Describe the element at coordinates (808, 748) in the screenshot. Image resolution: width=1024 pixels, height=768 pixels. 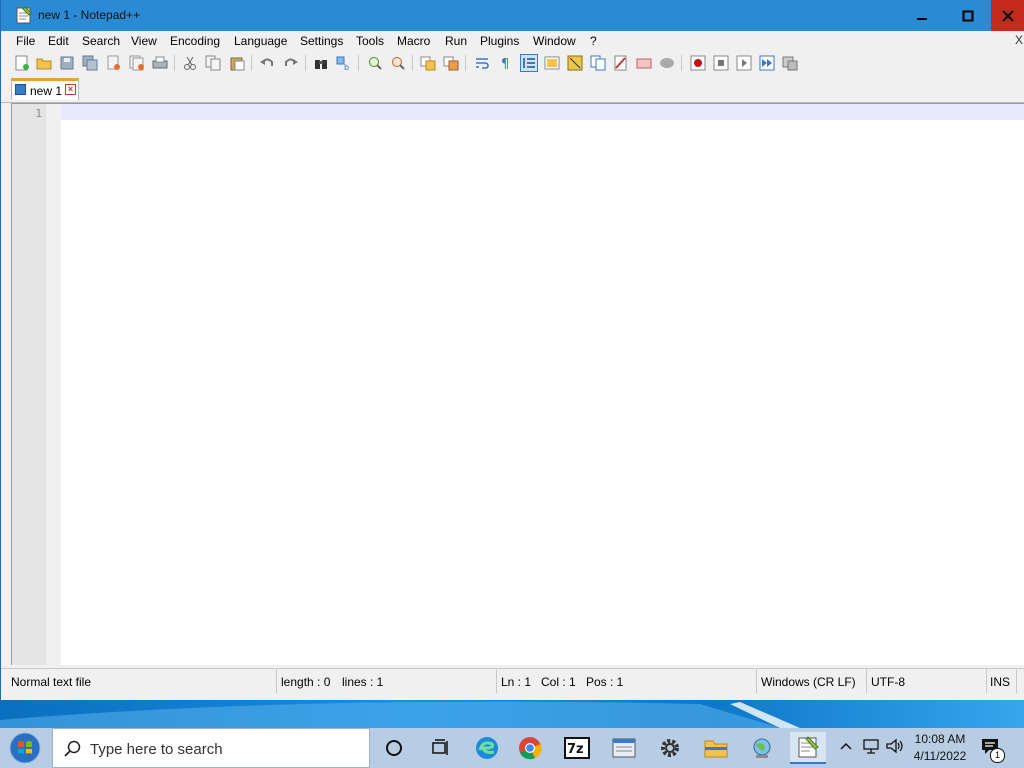
I see `taskbar-notepad-plus-plus` at that location.